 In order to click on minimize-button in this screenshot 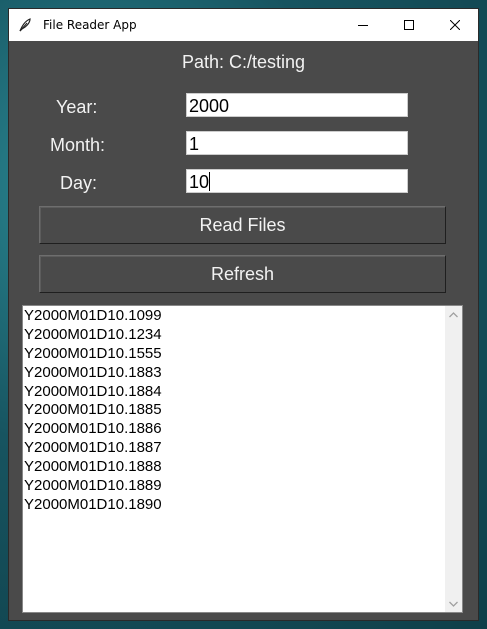, I will do `click(363, 25)`.